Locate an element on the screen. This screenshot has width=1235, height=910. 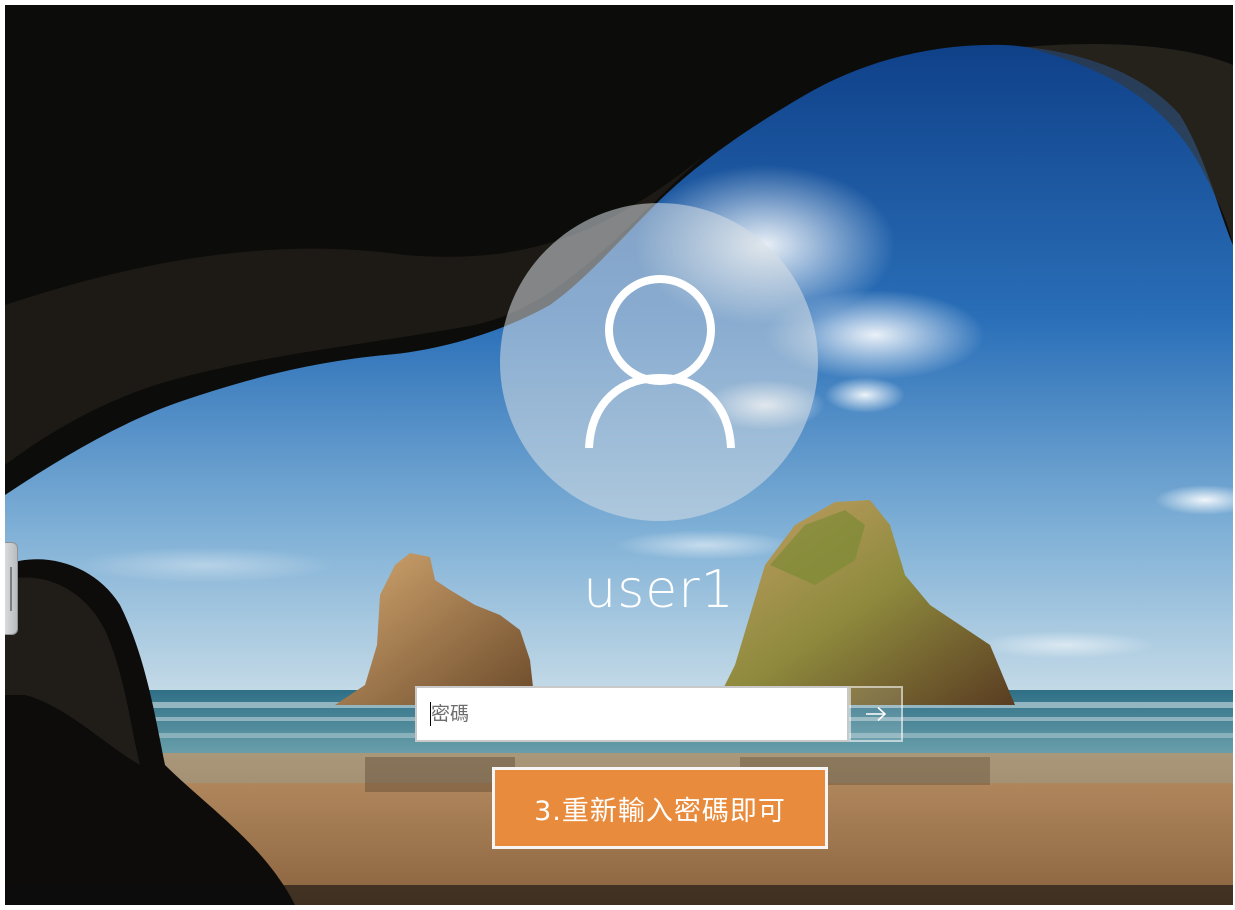
user-avatar is located at coordinates (659, 362).